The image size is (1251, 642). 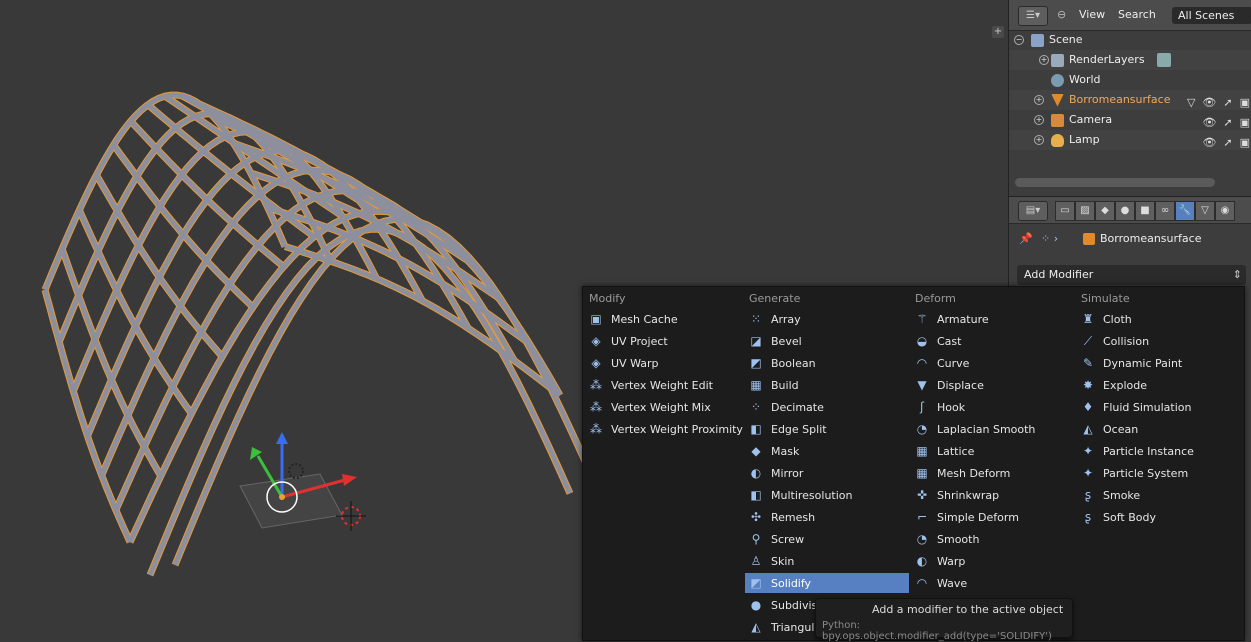 I want to click on menu-item-smooth: ◔ Smooth, so click(x=993, y=539).